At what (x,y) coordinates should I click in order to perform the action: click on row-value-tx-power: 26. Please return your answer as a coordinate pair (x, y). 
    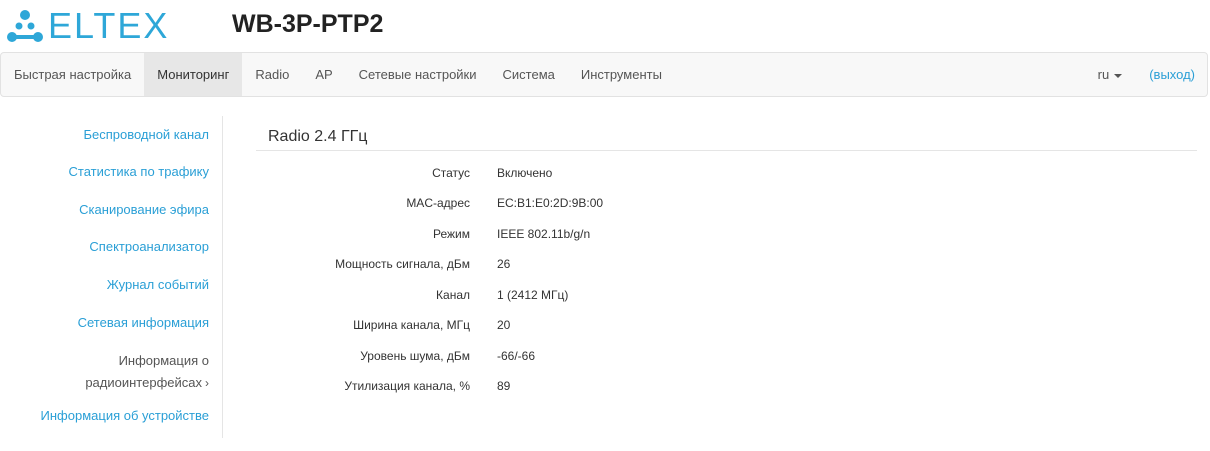
    Looking at the image, I should click on (504, 264).